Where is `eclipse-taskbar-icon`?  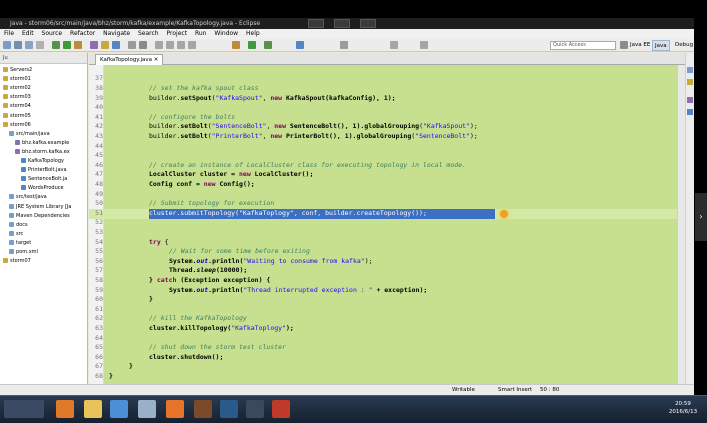
eclipse-taskbar-icon is located at coordinates (203, 409).